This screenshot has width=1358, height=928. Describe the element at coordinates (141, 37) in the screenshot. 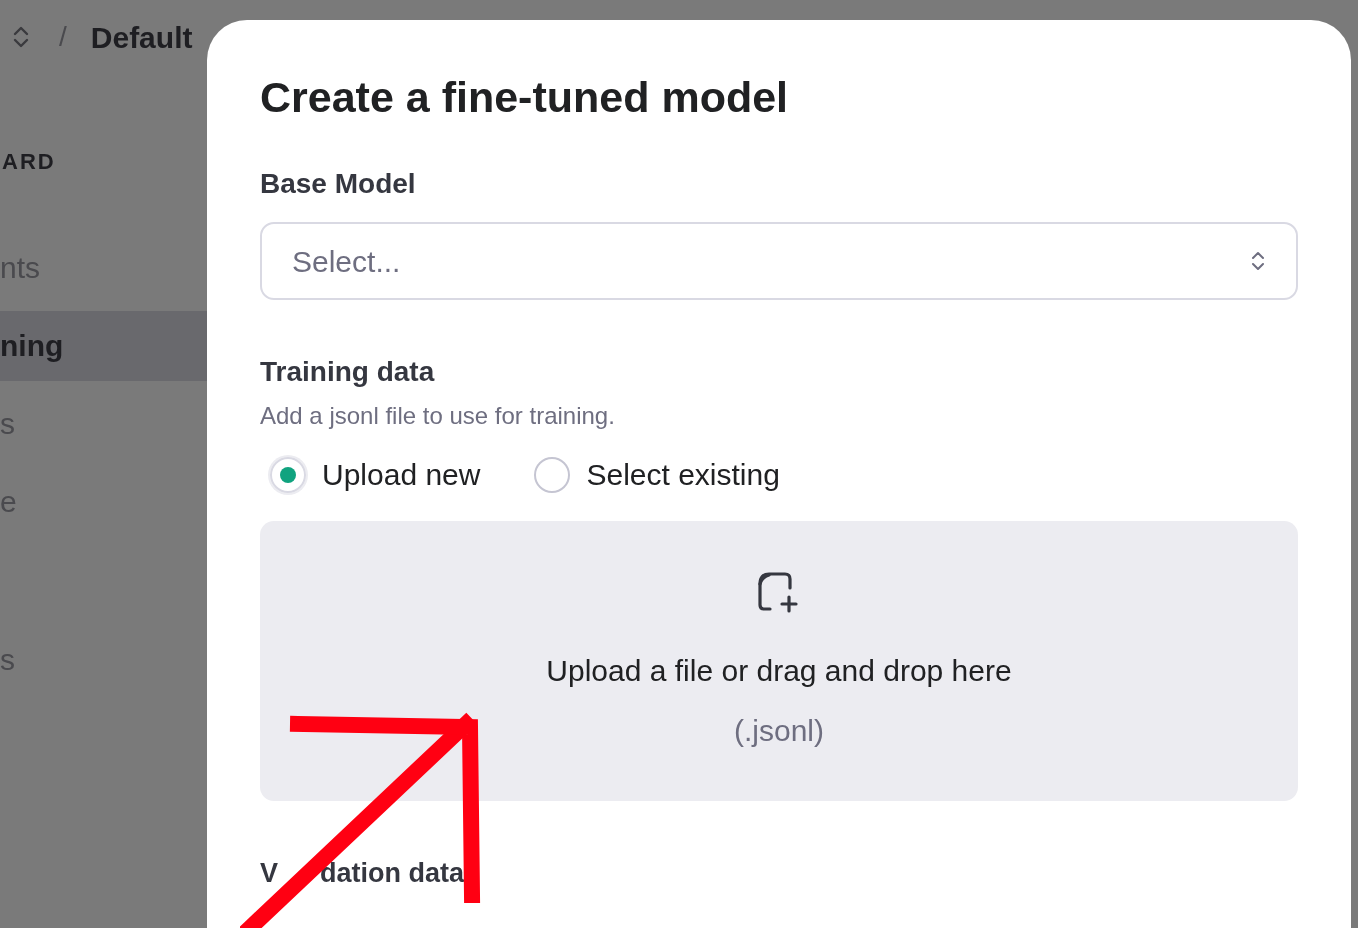

I see `project-name: Default` at that location.